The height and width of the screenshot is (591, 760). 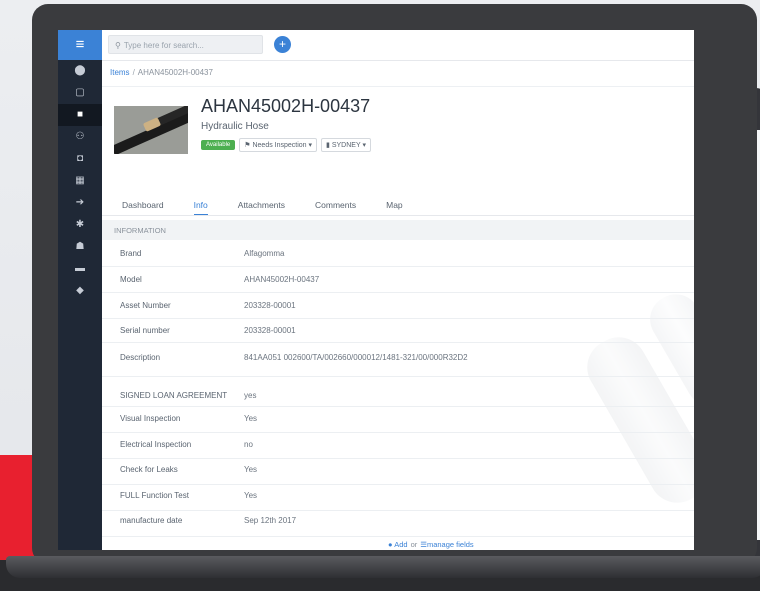 I want to click on breadcrumb-root: Items, so click(x=120, y=72).